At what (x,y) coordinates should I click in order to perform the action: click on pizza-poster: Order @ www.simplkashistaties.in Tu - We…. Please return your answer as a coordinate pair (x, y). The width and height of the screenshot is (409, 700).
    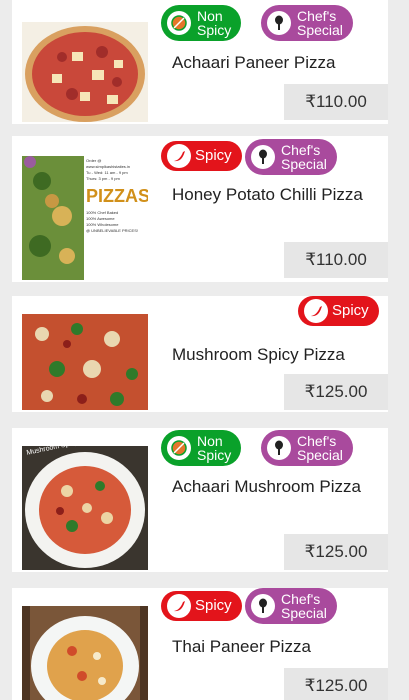
    Looking at the image, I should click on (85, 218).